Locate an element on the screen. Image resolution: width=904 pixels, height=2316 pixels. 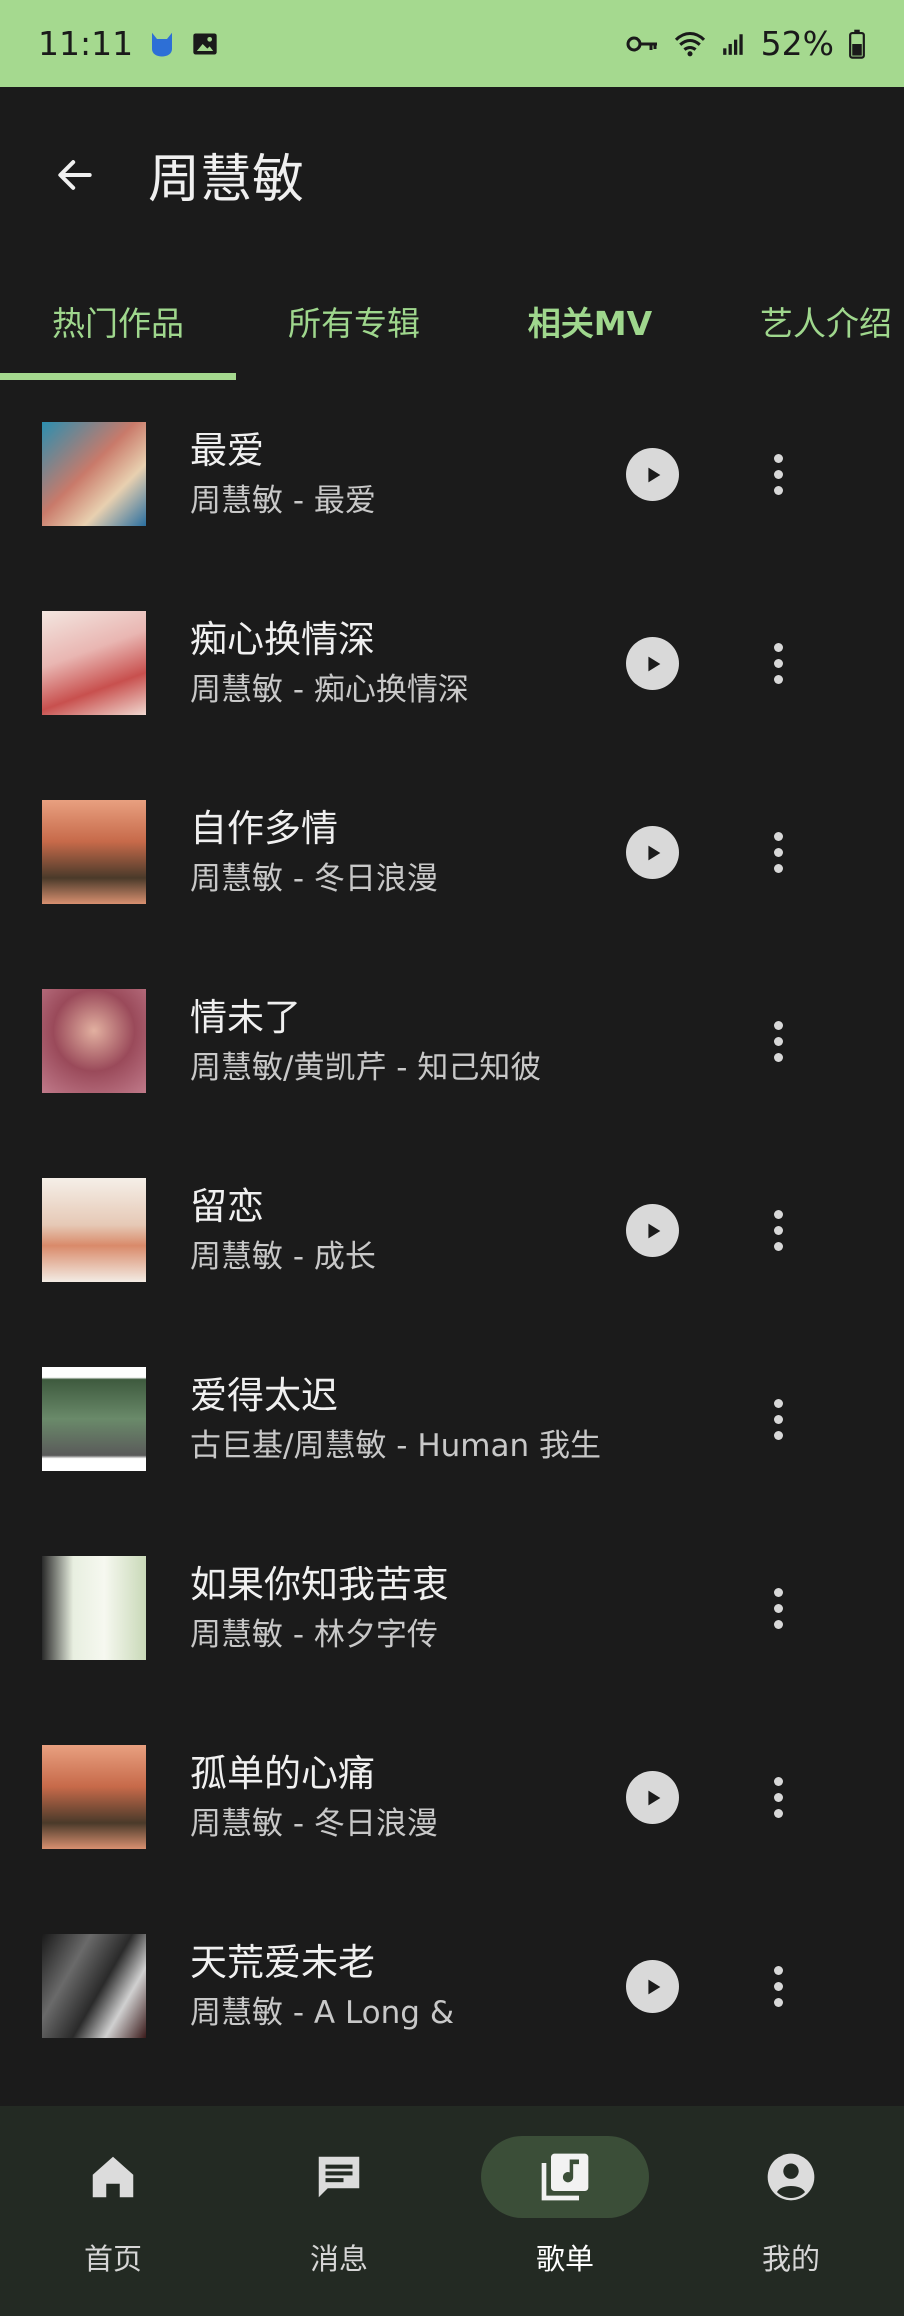
song-row: 留恋 周慧敏 - 成长 is located at coordinates (452, 1230).